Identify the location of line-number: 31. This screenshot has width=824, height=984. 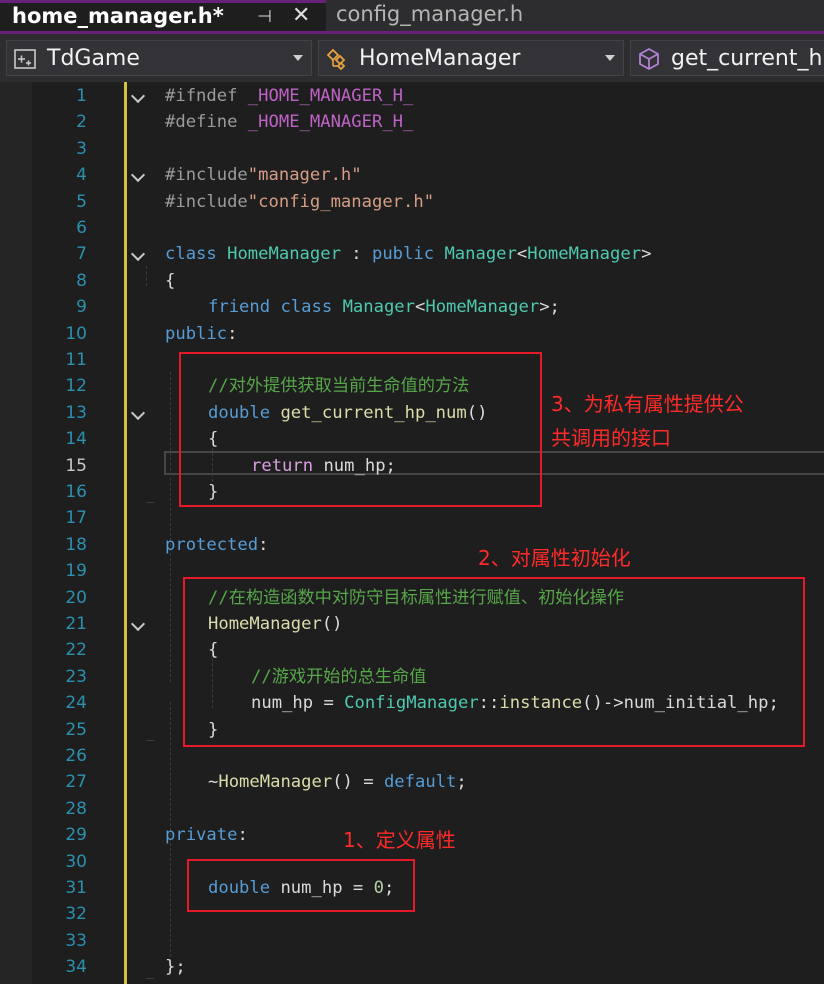
(76, 888).